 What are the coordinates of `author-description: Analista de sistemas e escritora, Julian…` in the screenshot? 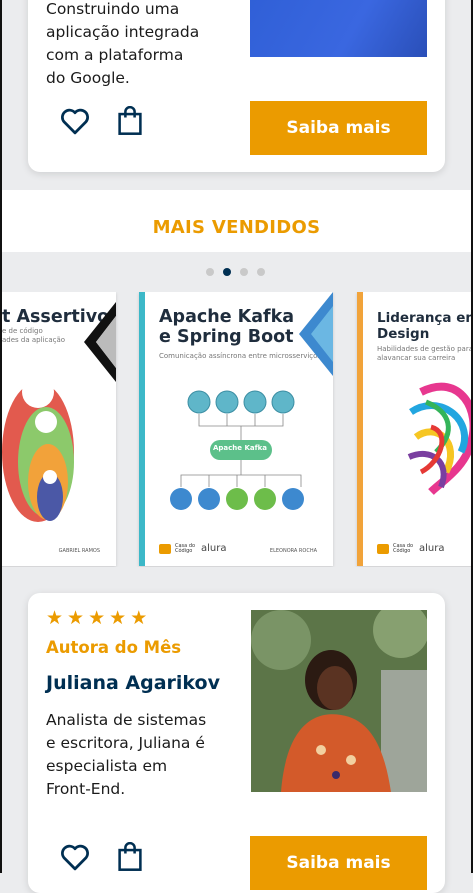 It's located at (126, 754).